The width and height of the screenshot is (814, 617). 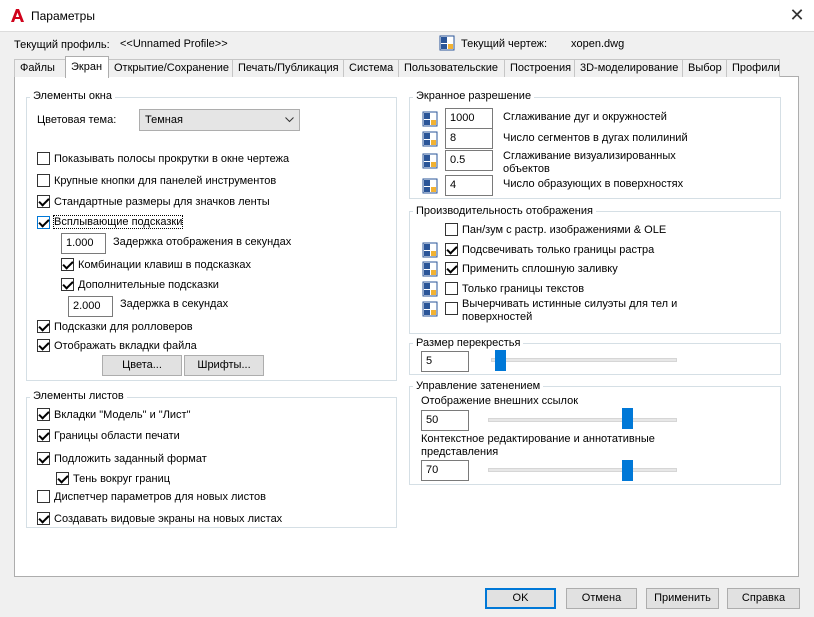 I want to click on extended-delay-input: 2.000, so click(x=90, y=306).